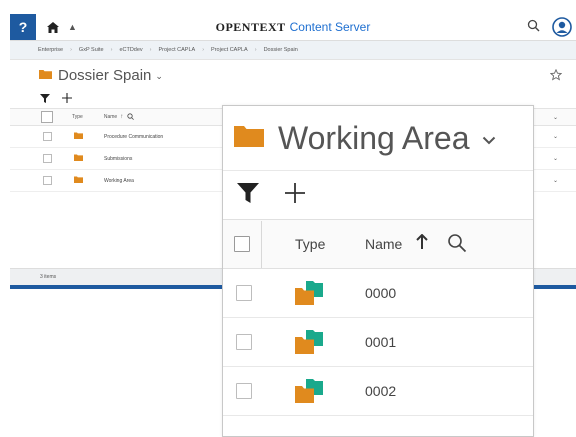  Describe the element at coordinates (23, 27) in the screenshot. I see `help-button: ?` at that location.